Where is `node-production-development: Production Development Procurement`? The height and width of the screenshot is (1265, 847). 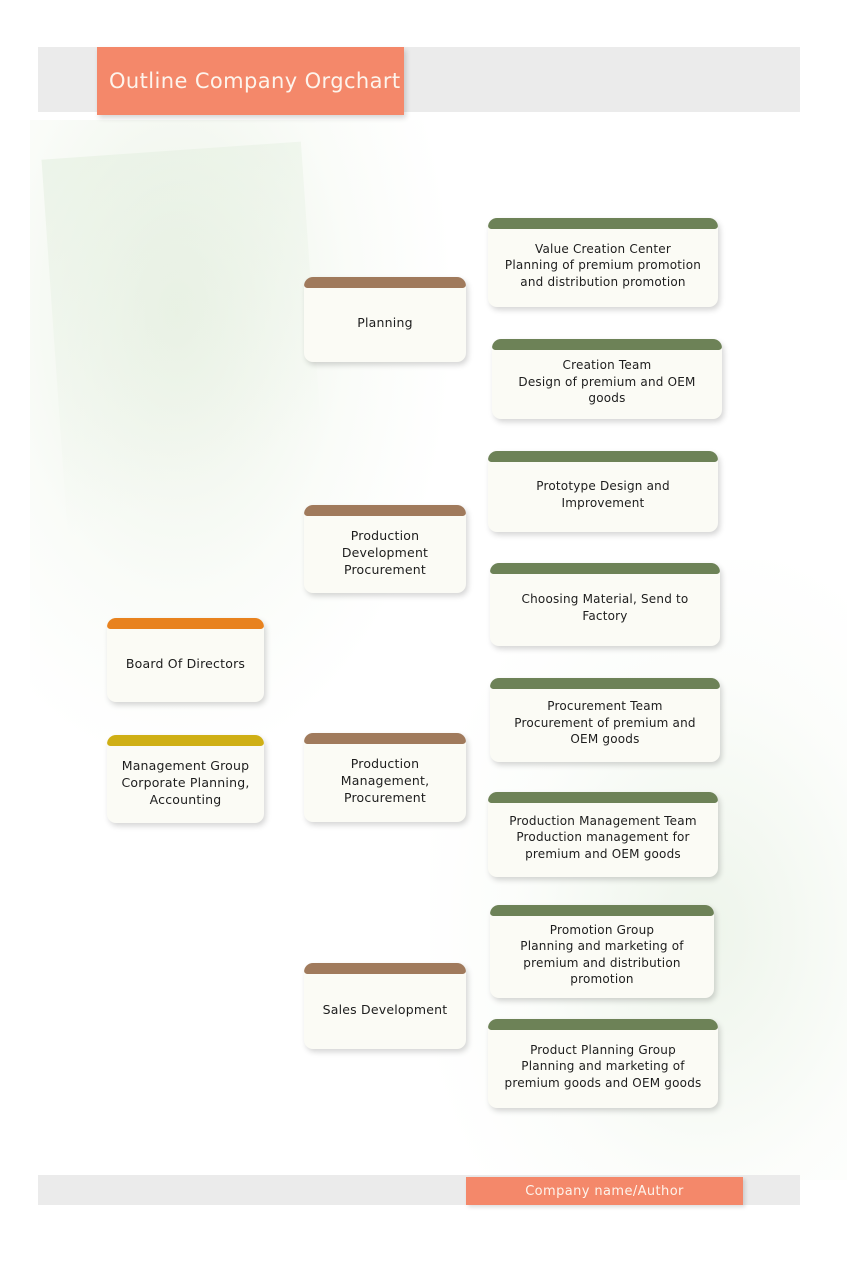
node-production-development: Production Development Procurement is located at coordinates (385, 549).